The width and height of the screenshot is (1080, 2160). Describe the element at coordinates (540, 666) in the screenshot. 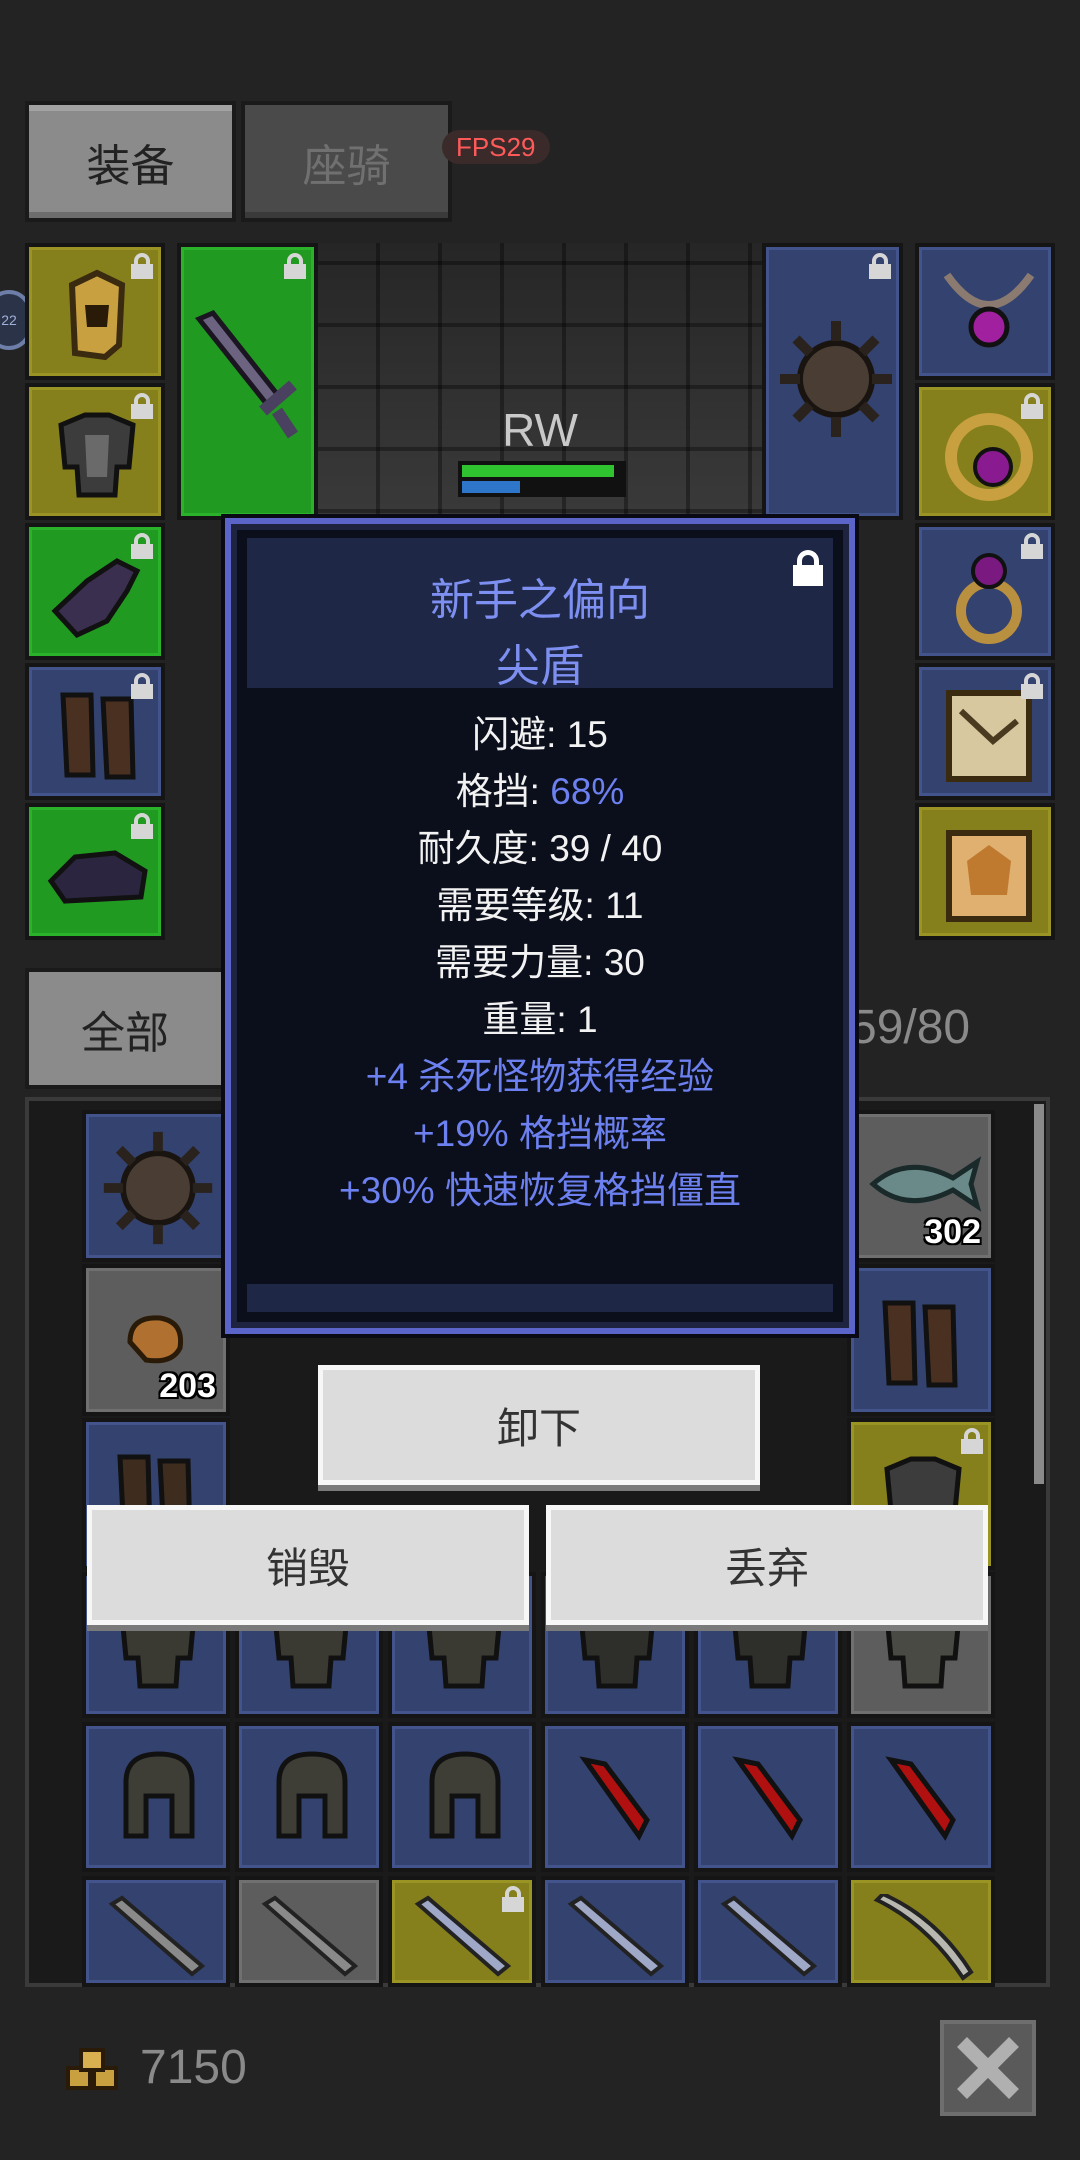

I see `item-type: 尖盾` at that location.